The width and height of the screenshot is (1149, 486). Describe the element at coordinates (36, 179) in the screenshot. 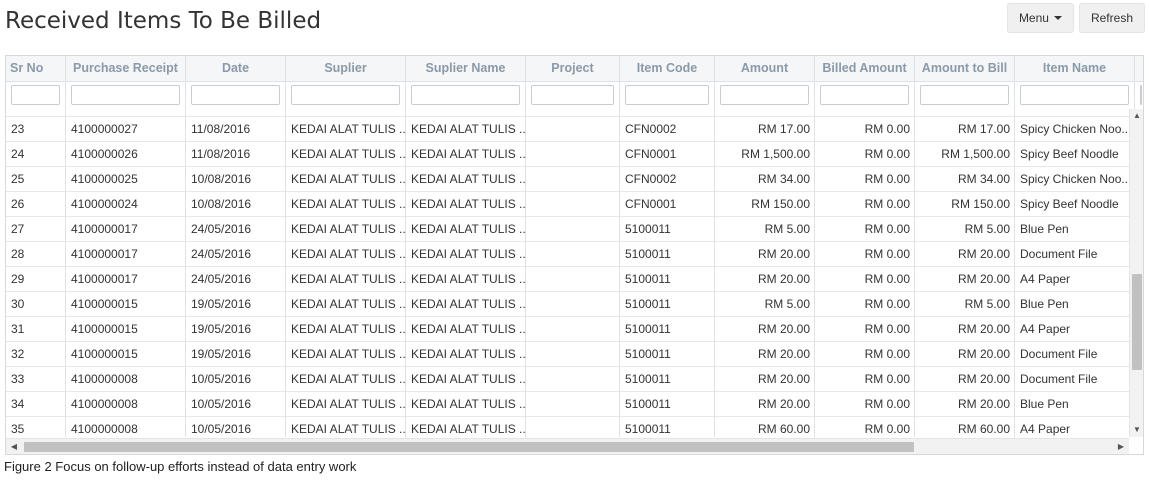

I see `table-cell-sr-no: 25` at that location.